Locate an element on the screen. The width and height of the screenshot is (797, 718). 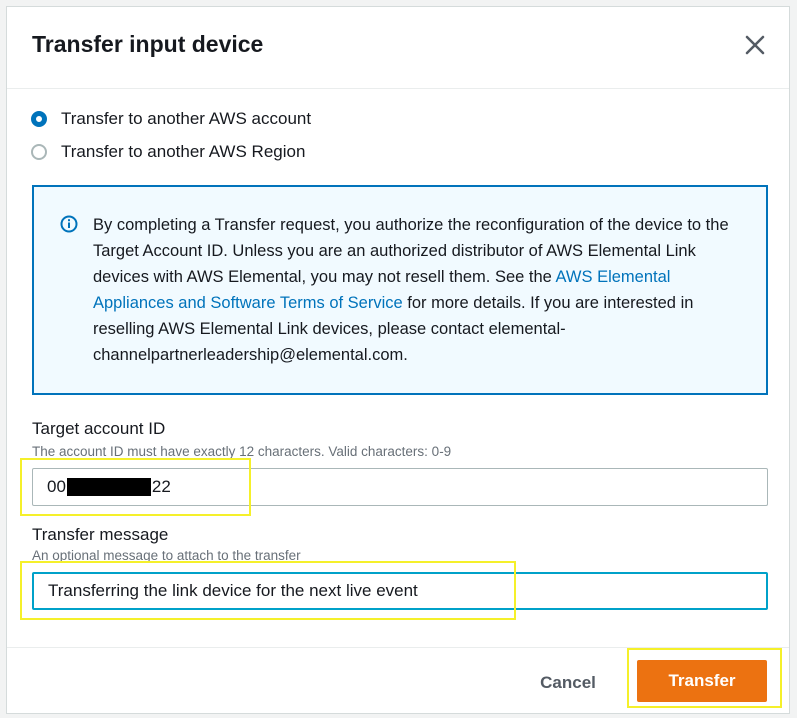
dialog-footer: Cancel Transfer is located at coordinates (398, 681).